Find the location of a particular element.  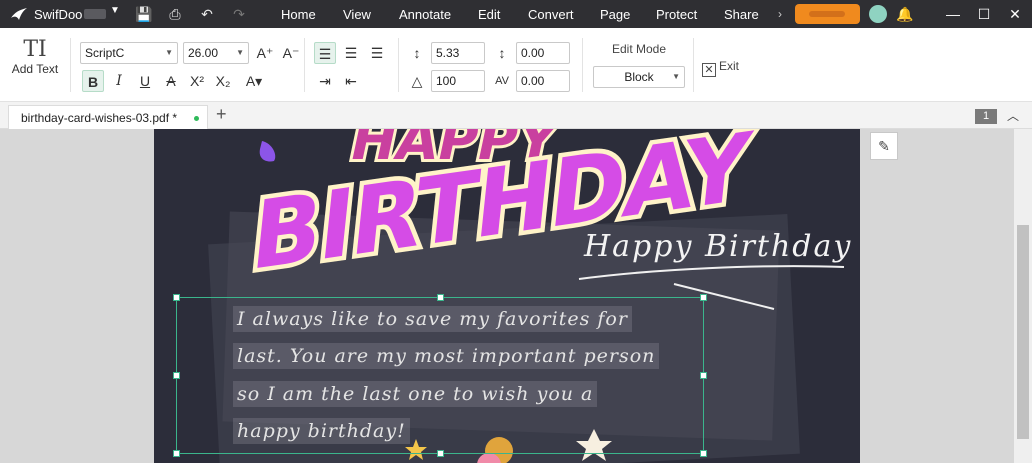

print-icon: ⎙ is located at coordinates (175, 14).